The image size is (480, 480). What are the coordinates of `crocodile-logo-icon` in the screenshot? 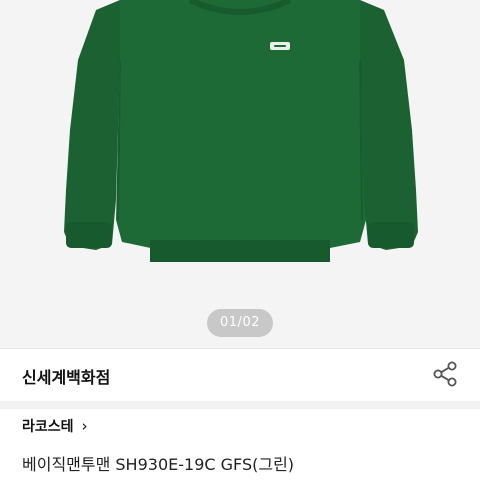 It's located at (280, 46).